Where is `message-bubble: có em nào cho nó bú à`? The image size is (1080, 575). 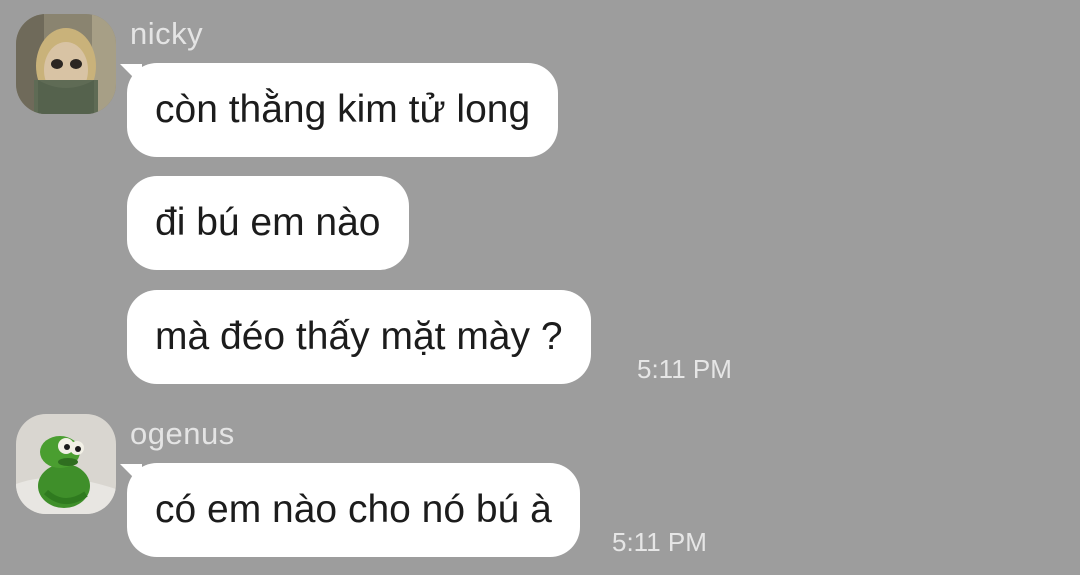 message-bubble: có em nào cho nó bú à is located at coordinates (353, 510).